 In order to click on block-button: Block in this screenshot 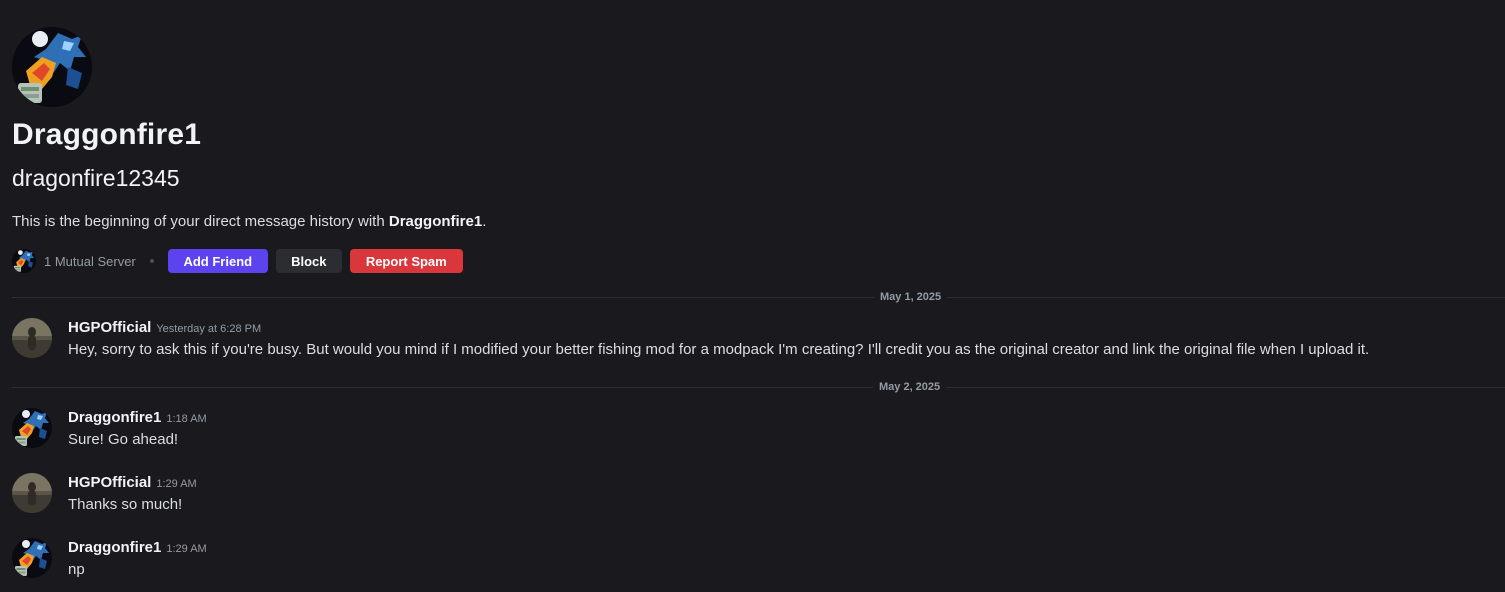, I will do `click(308, 261)`.